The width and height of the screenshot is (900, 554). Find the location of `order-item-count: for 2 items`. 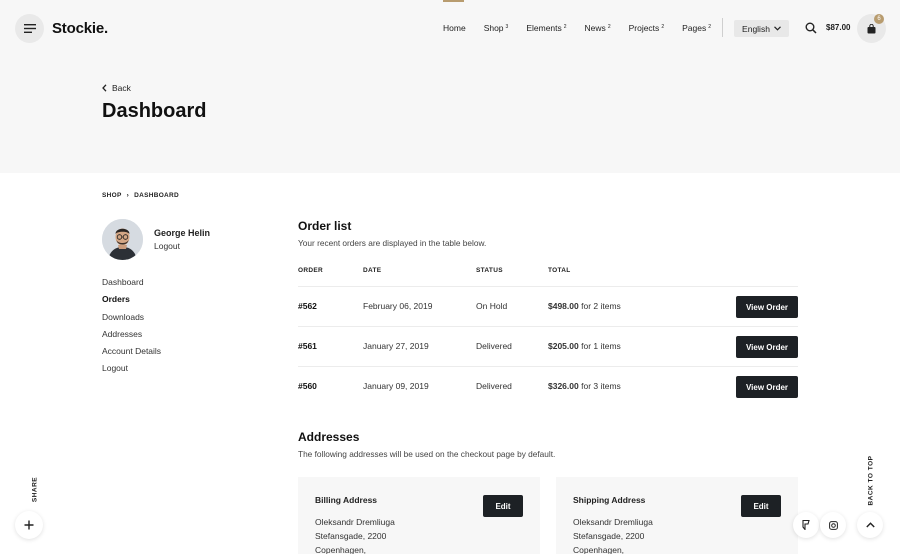

order-item-count: for 2 items is located at coordinates (601, 306).